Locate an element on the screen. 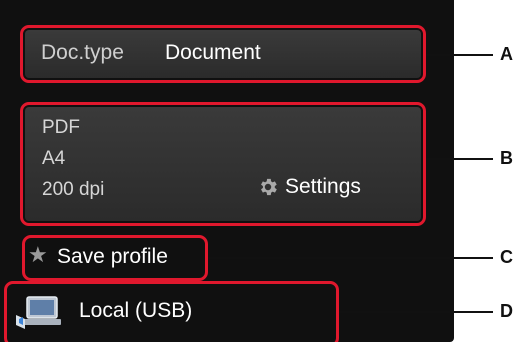 This screenshot has width=523, height=342. callout-box-d is located at coordinates (171, 311).